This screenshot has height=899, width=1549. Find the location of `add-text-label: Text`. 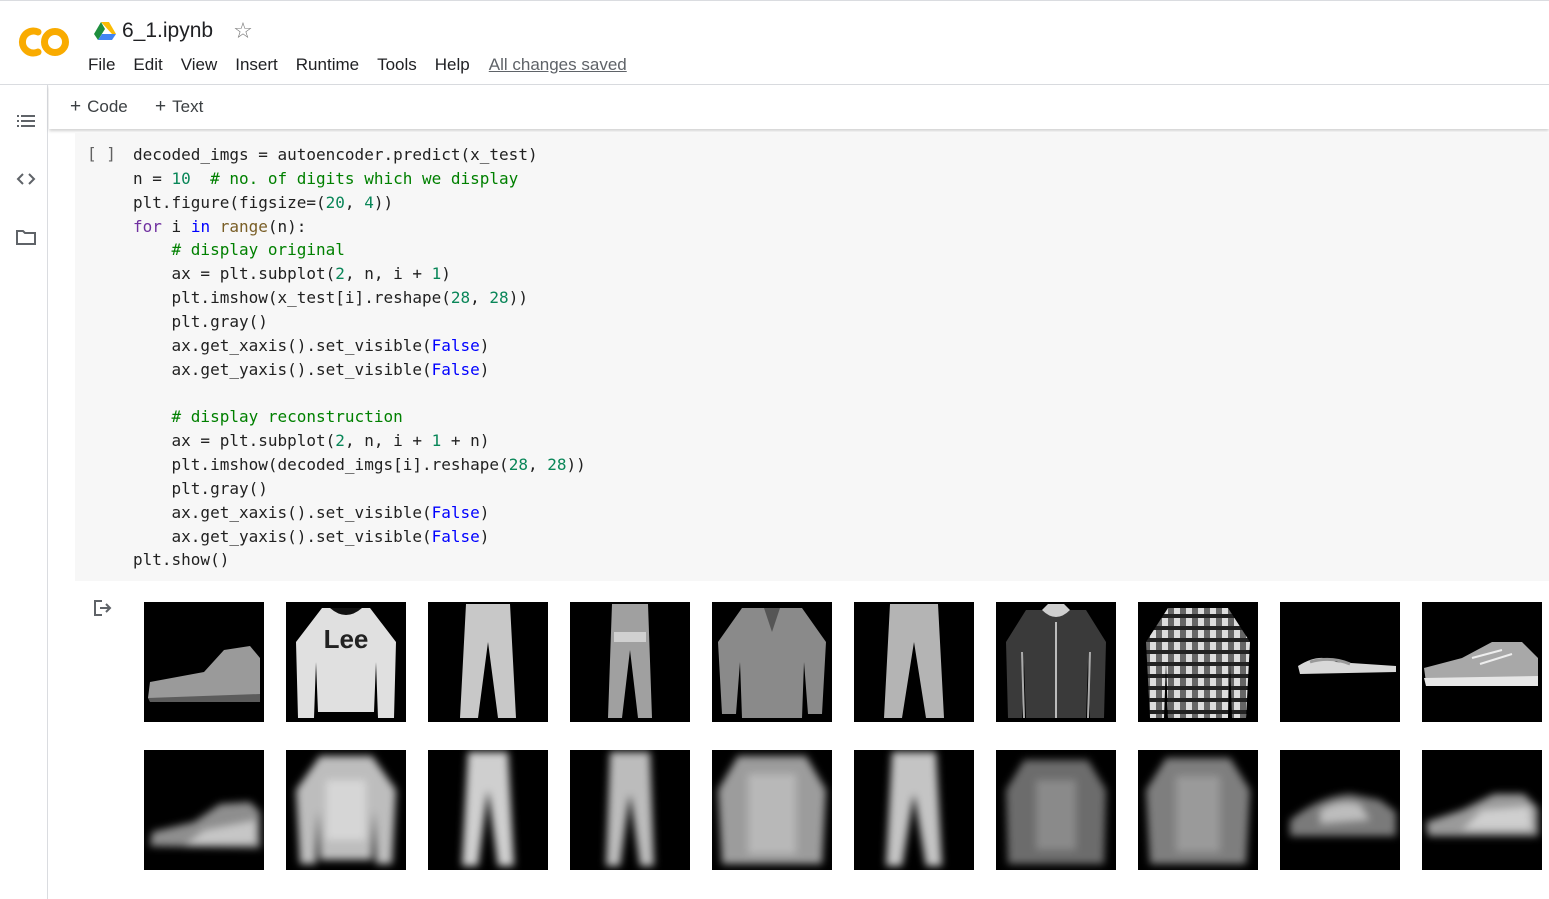

add-text-label: Text is located at coordinates (188, 106).